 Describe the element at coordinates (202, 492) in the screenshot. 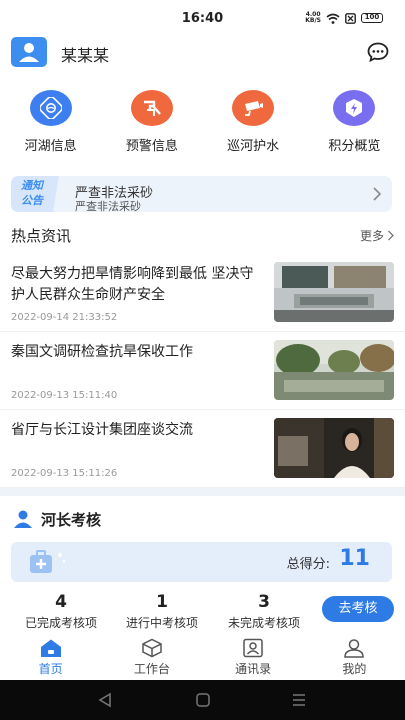

I see `section-divider` at that location.